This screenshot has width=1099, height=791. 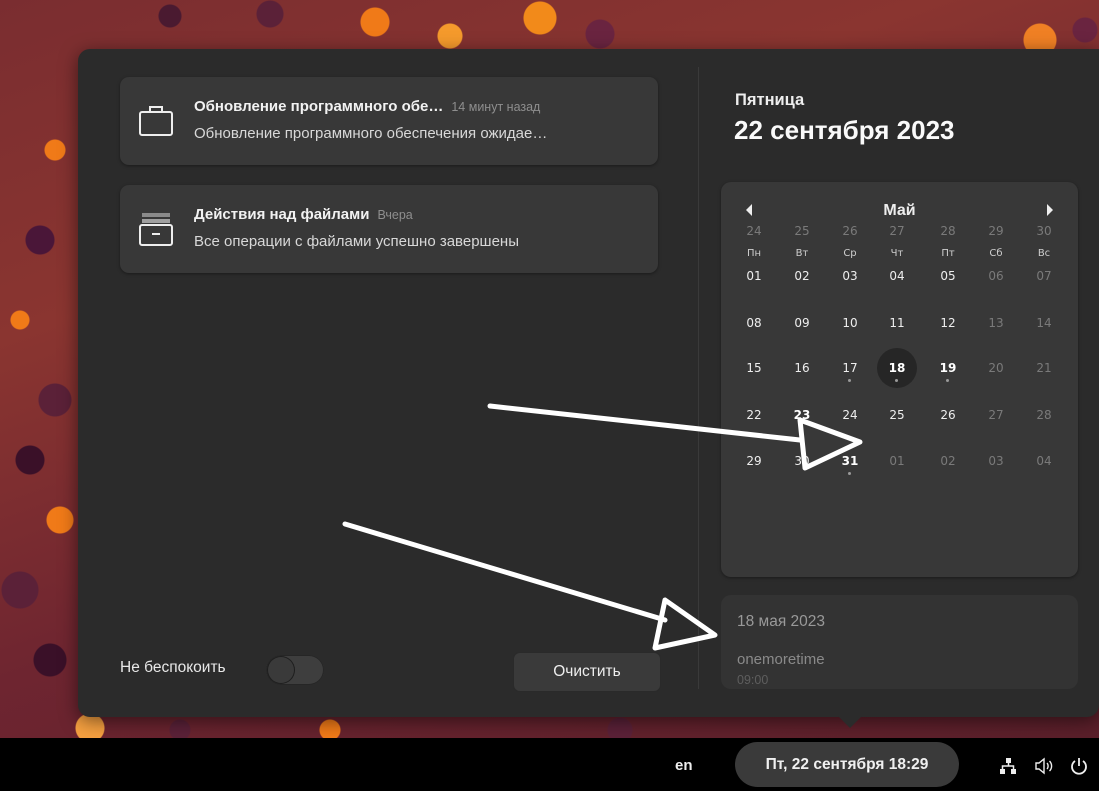 I want to click on calendar-day-number: 05, so click(x=948, y=276).